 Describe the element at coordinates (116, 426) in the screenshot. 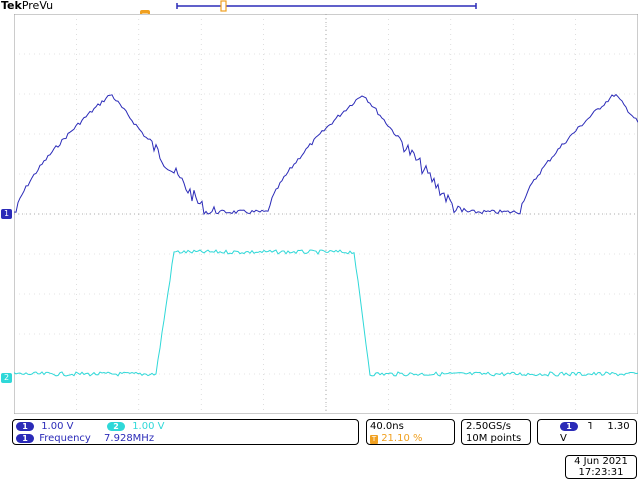

I see `ch2-badge: 2` at that location.